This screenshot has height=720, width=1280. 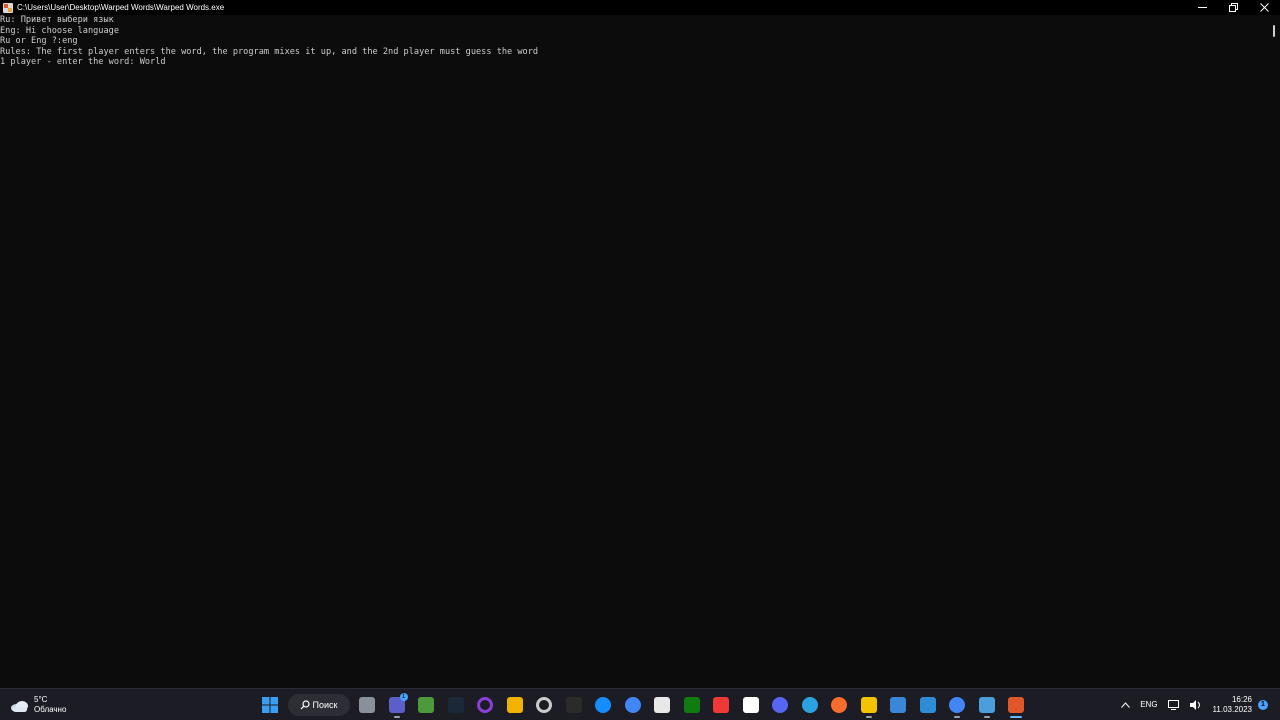 I want to click on weather-widget: 5°C Облачно, so click(x=38, y=705).